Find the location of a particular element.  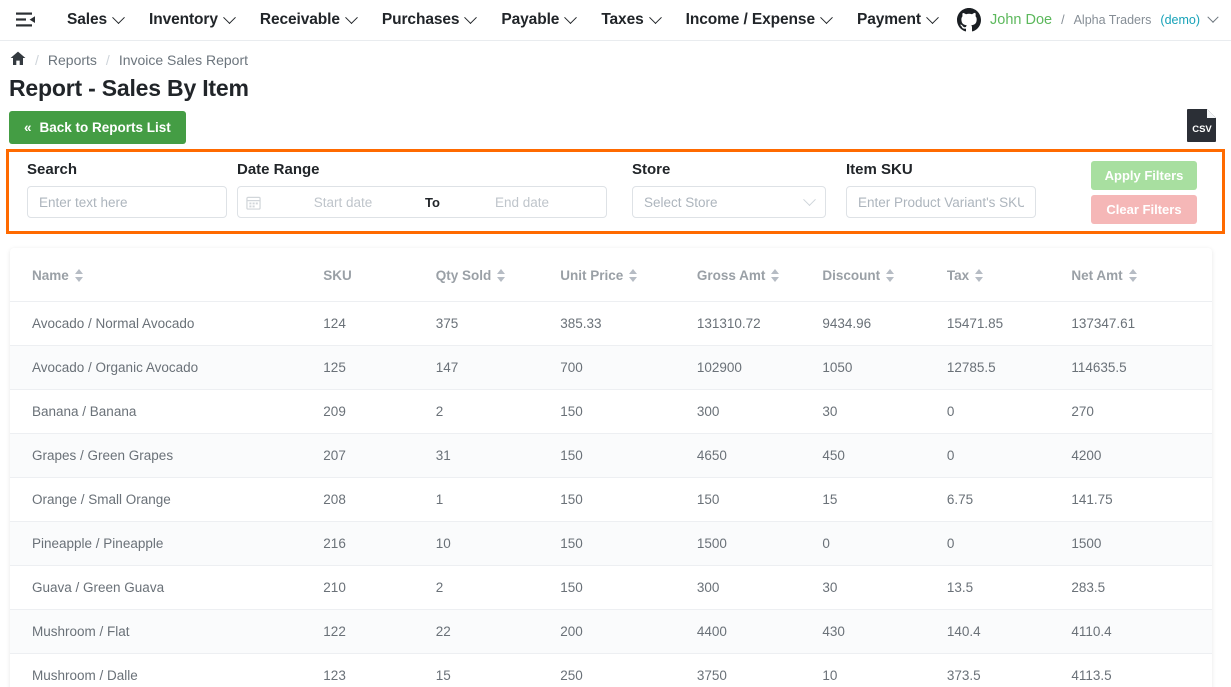

table-row: Pineapple / Pineapple 216 10 150 1500 0 0 1500 is located at coordinates (611, 543).